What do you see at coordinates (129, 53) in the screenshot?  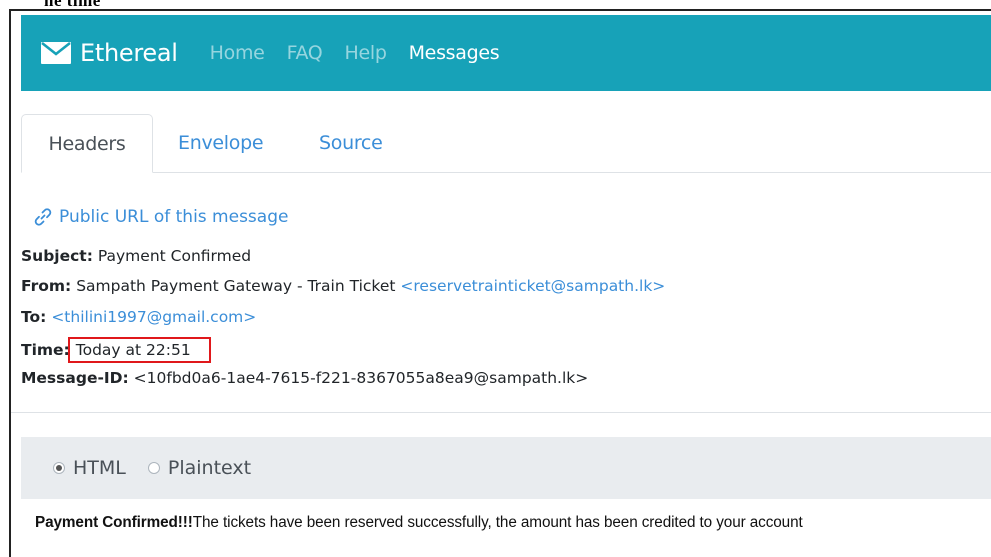 I see `brand-name: Ethereal` at bounding box center [129, 53].